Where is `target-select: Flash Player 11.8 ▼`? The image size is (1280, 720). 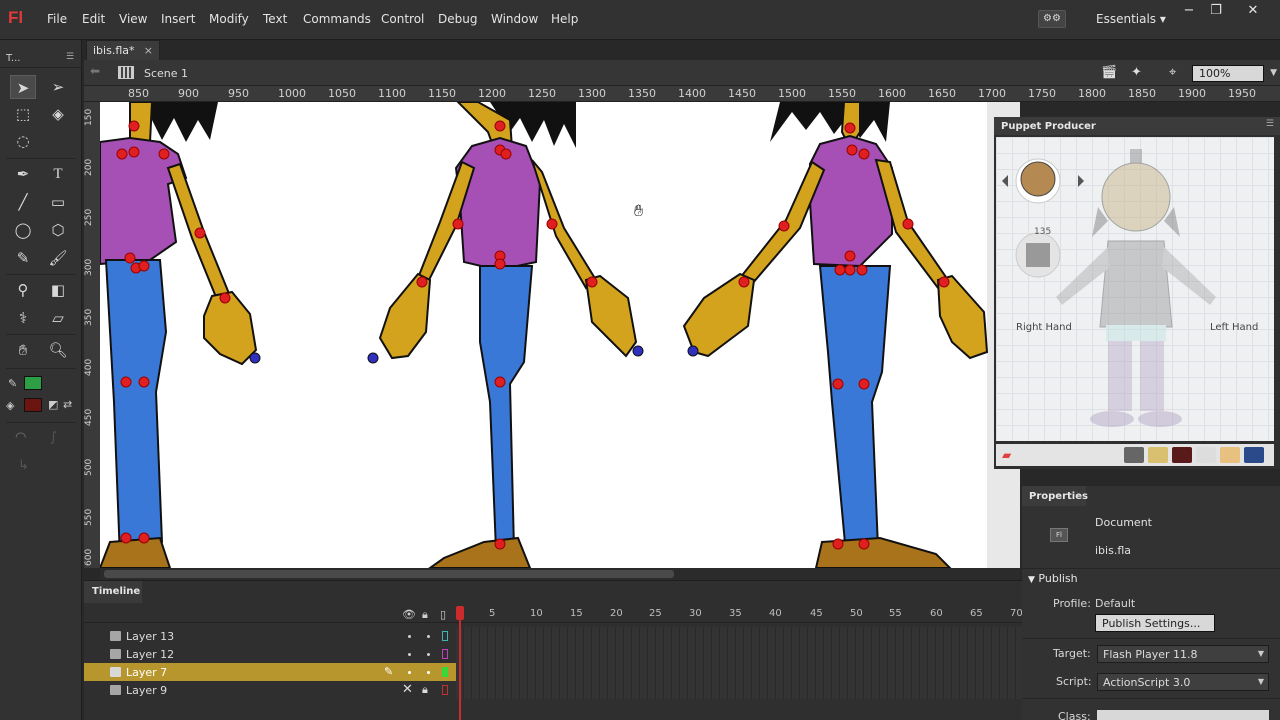 target-select: Flash Player 11.8 ▼ is located at coordinates (1183, 654).